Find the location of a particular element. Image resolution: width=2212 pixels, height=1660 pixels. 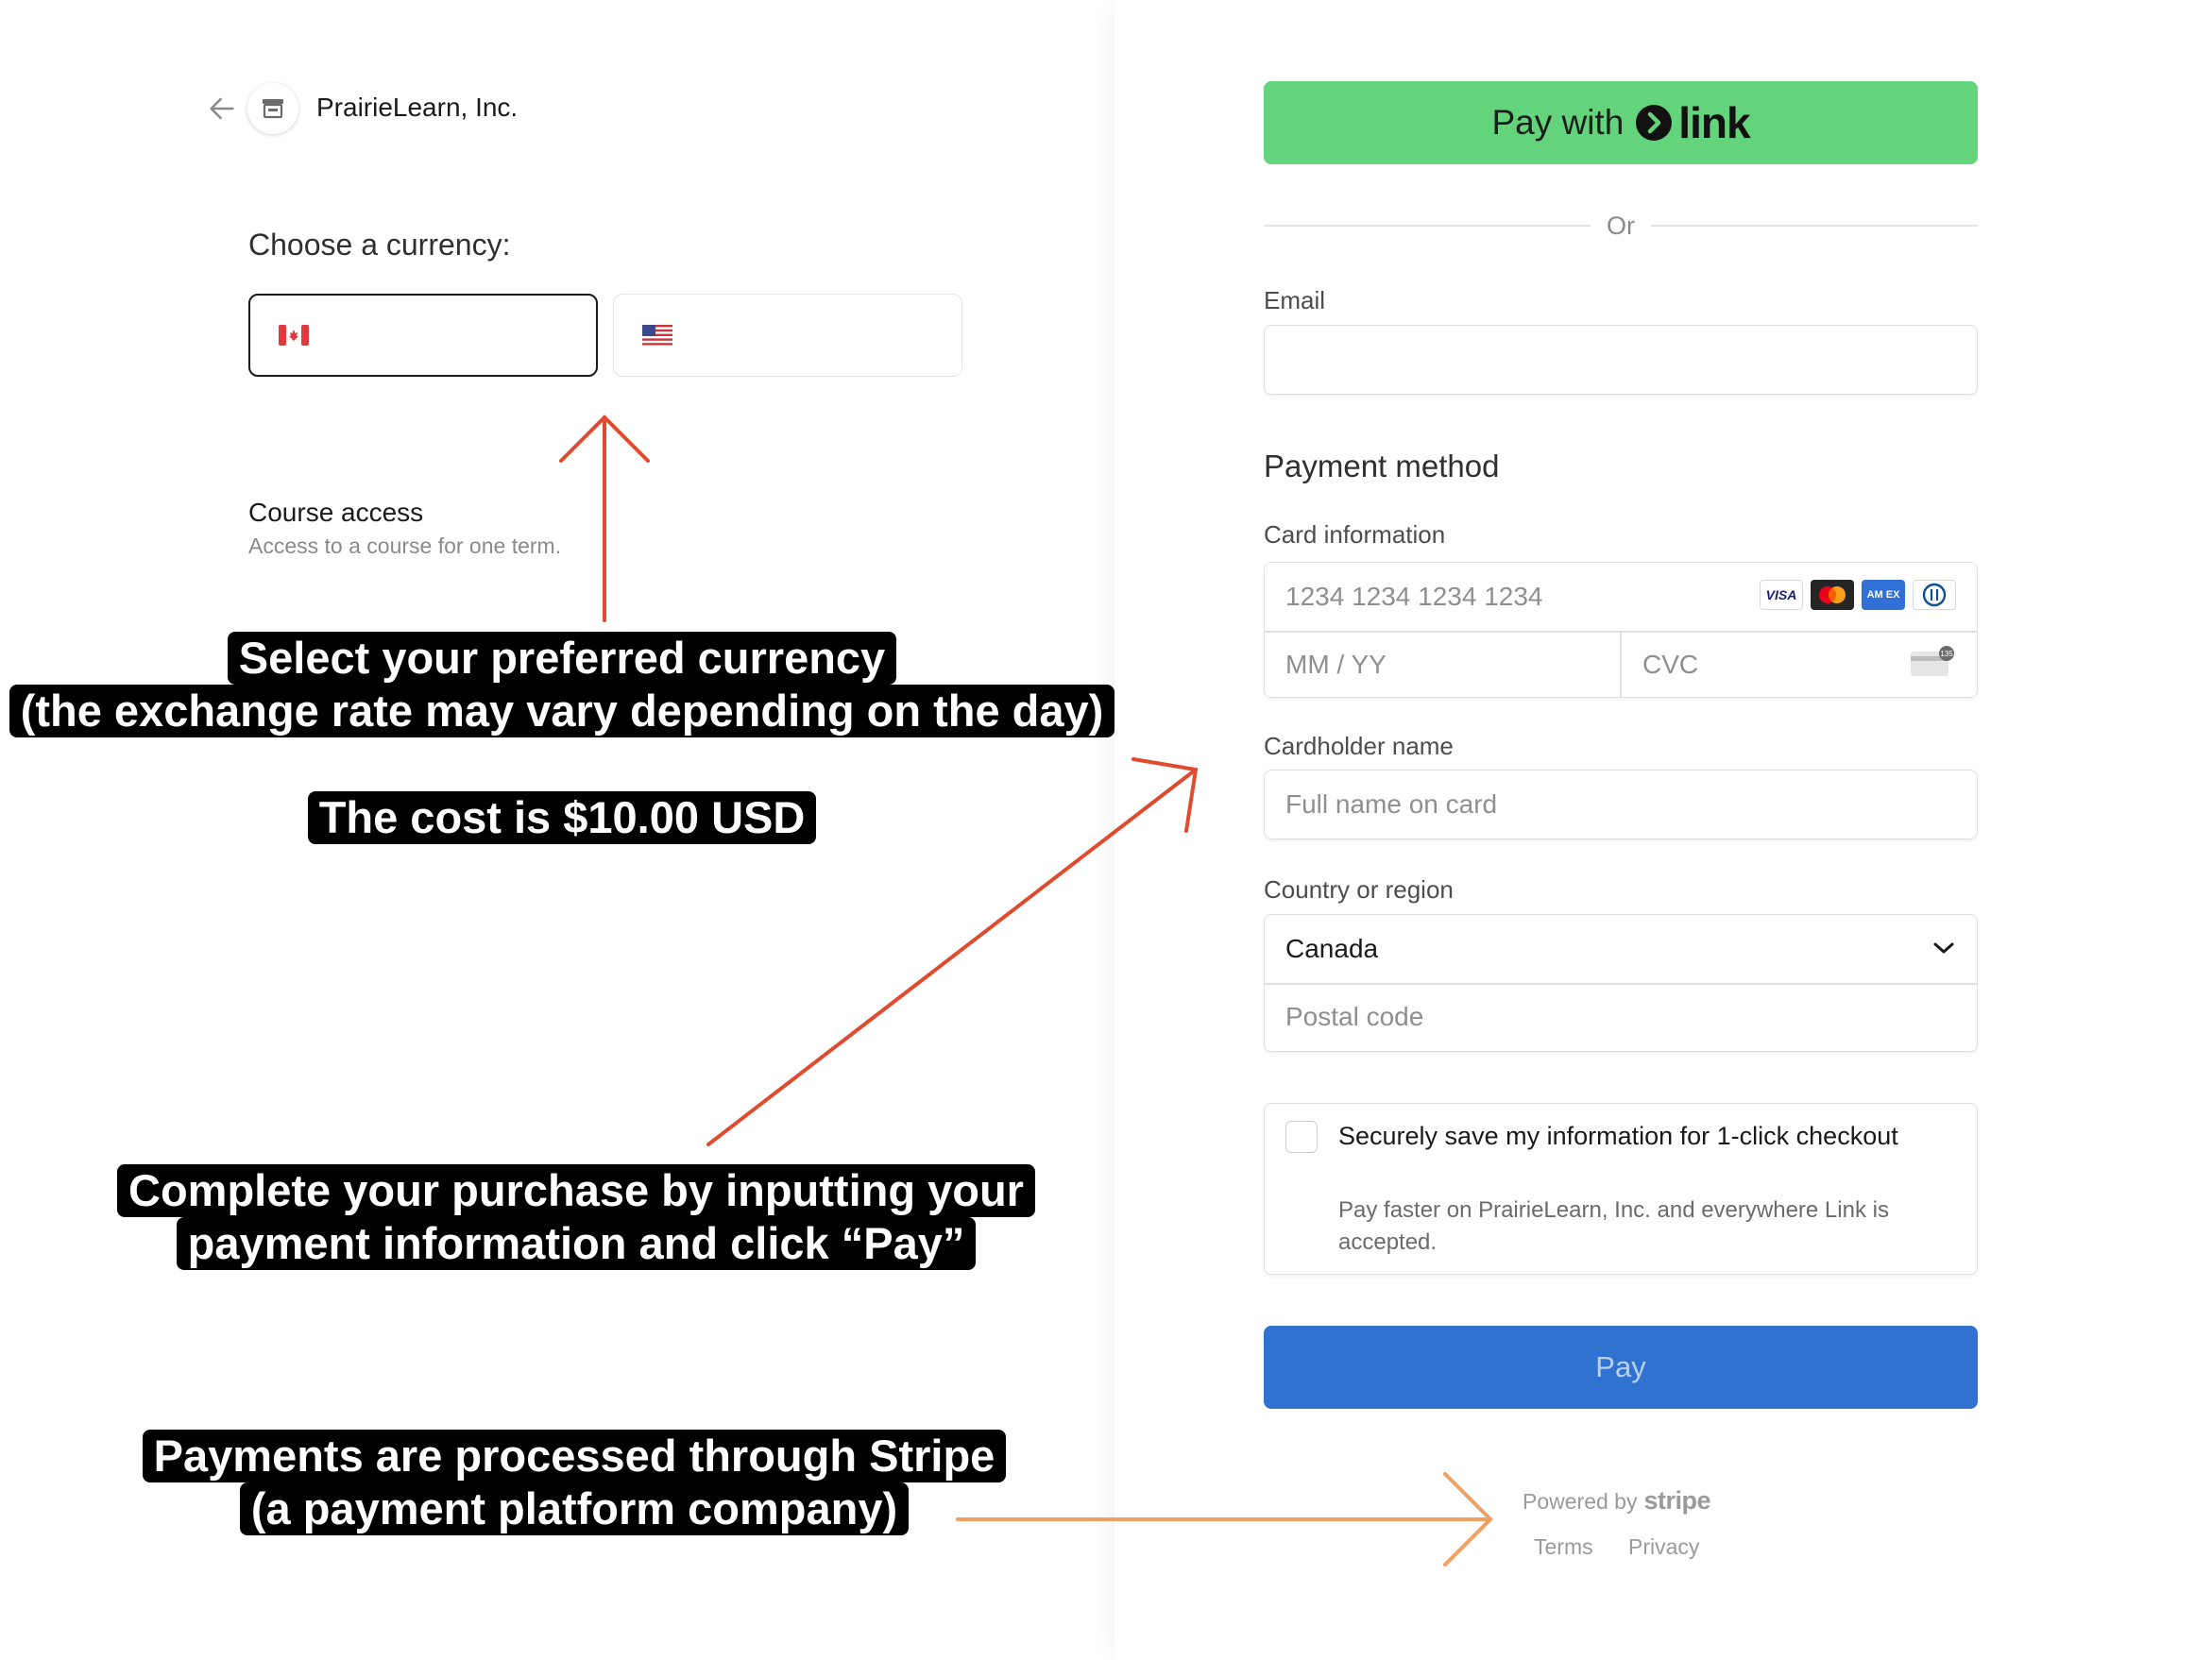

country-row-divider is located at coordinates (1621, 984).